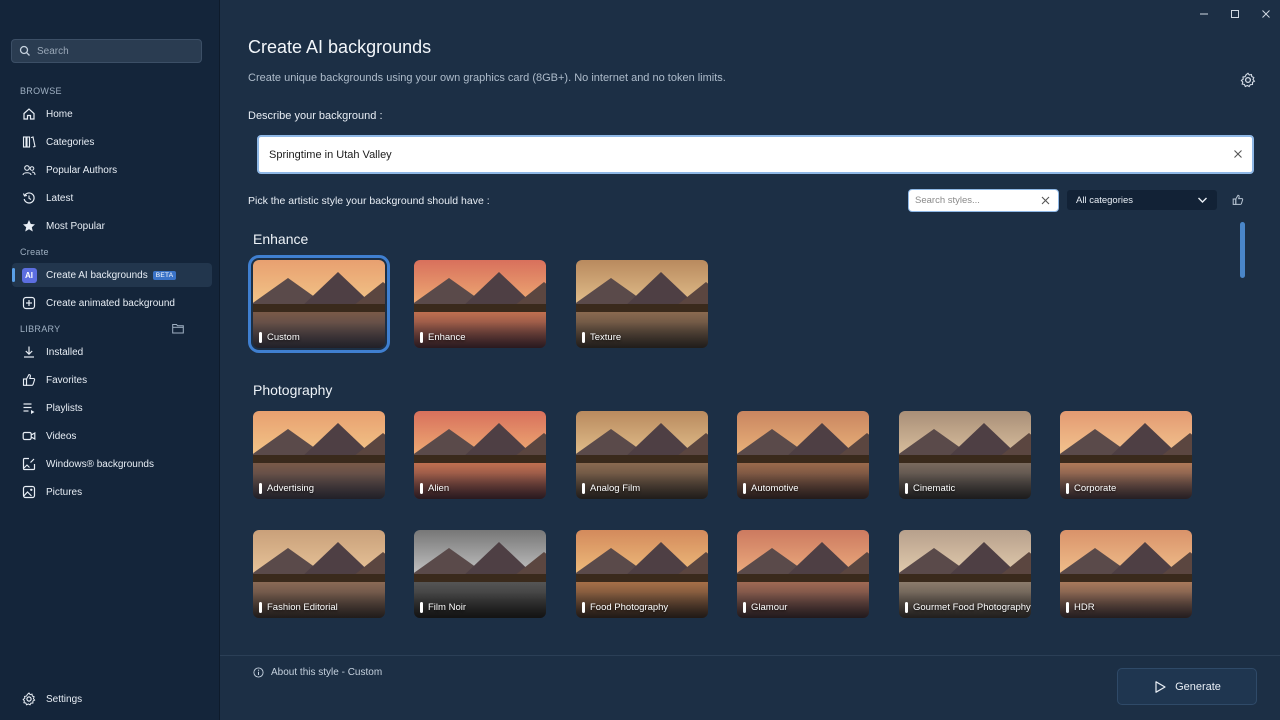 The height and width of the screenshot is (720, 1280). I want to click on close-icon, so click(1266, 14).